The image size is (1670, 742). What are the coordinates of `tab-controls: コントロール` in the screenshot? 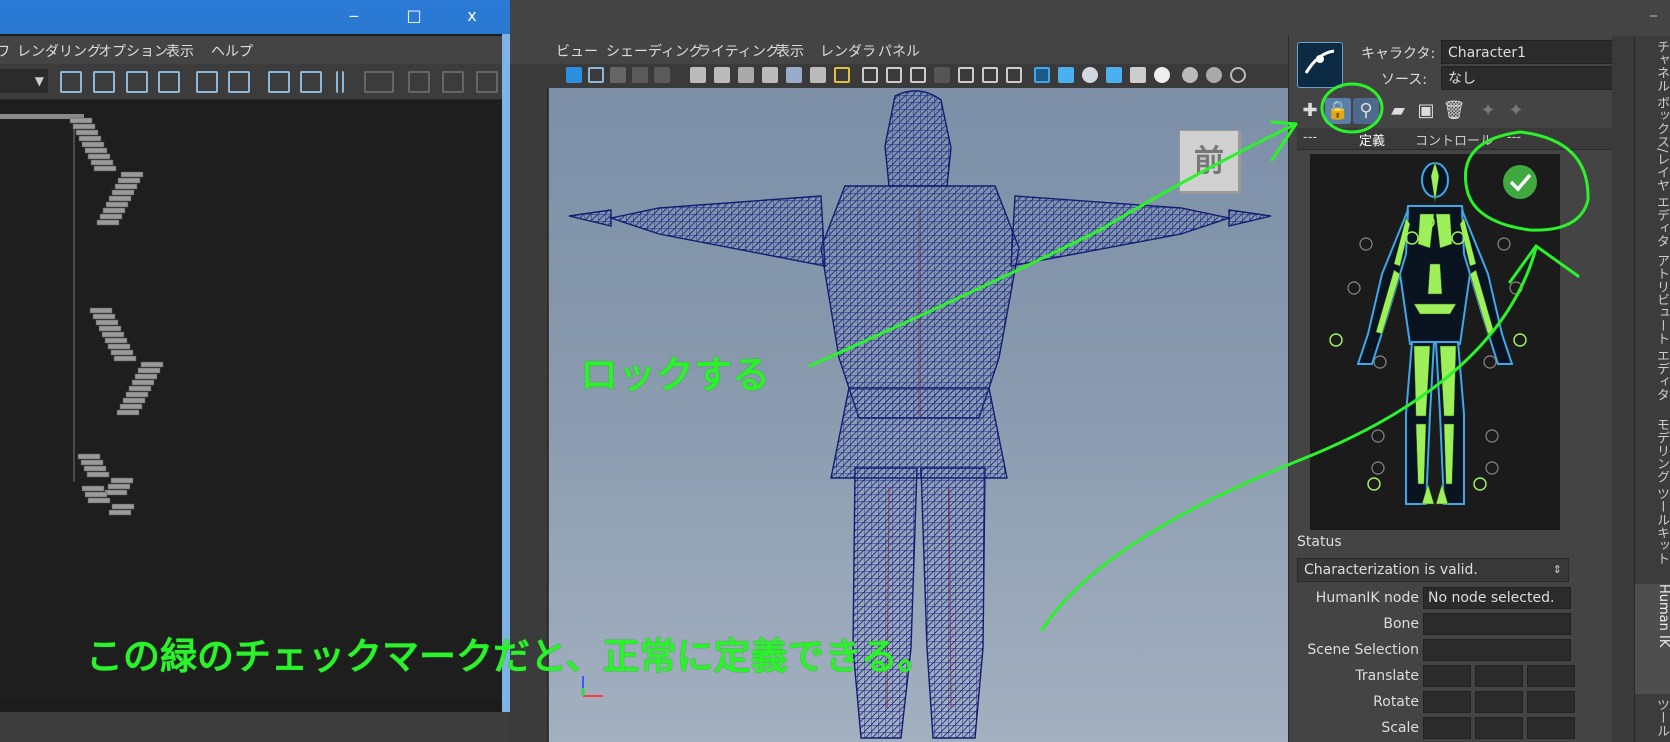 It's located at (1454, 139).